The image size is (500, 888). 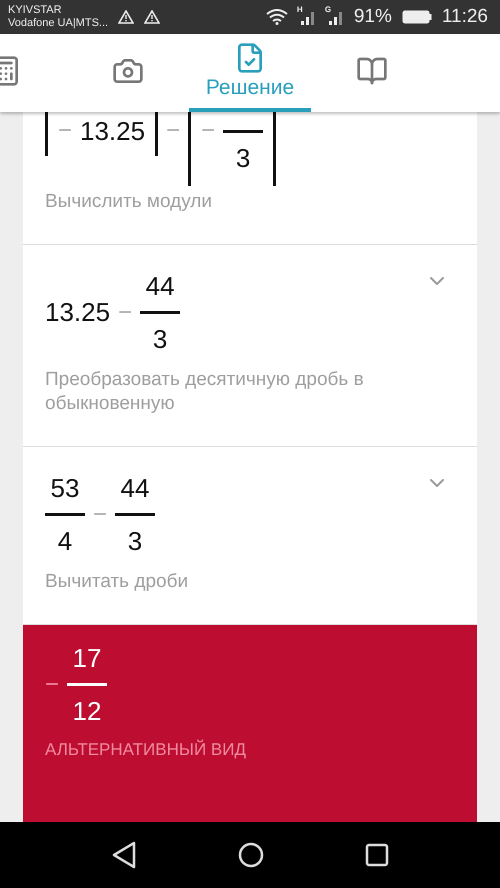 I want to click on network-type: G, so click(x=328, y=9).